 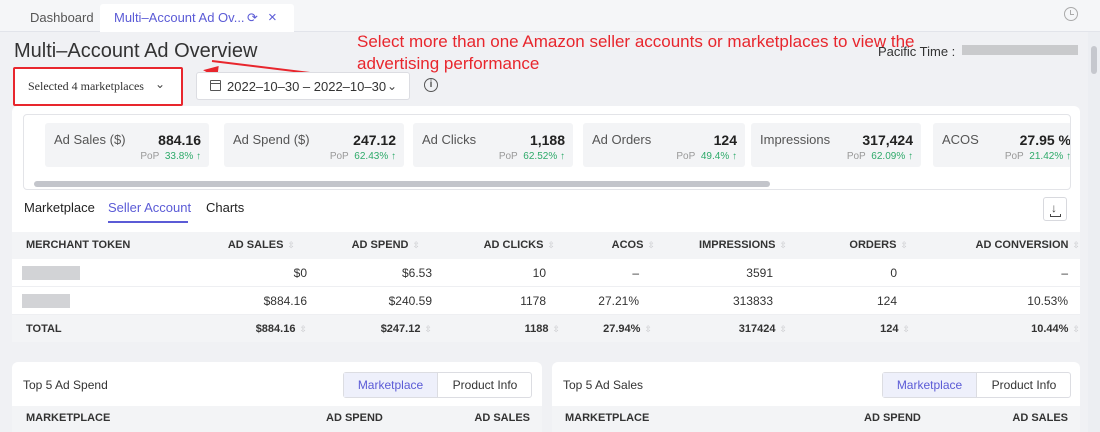 What do you see at coordinates (1047, 301) in the screenshot?
I see `cell-ad-conversion: 10.53%` at bounding box center [1047, 301].